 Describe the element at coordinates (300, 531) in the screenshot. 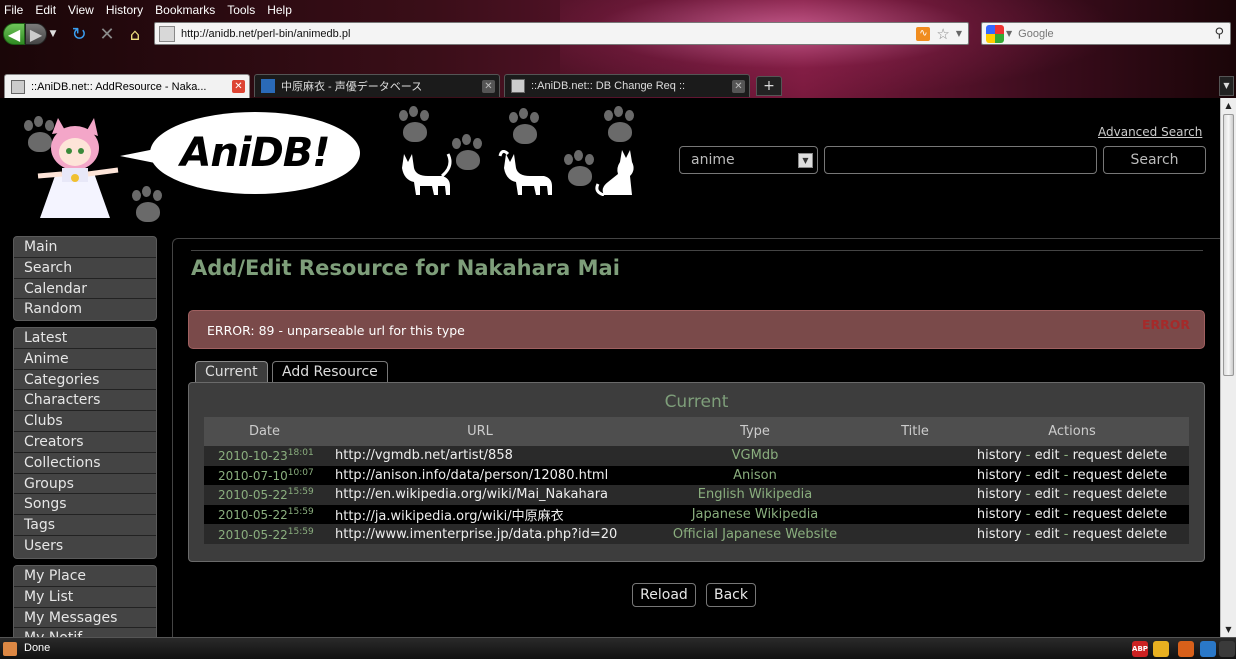

I see `time-value: 15:59` at that location.